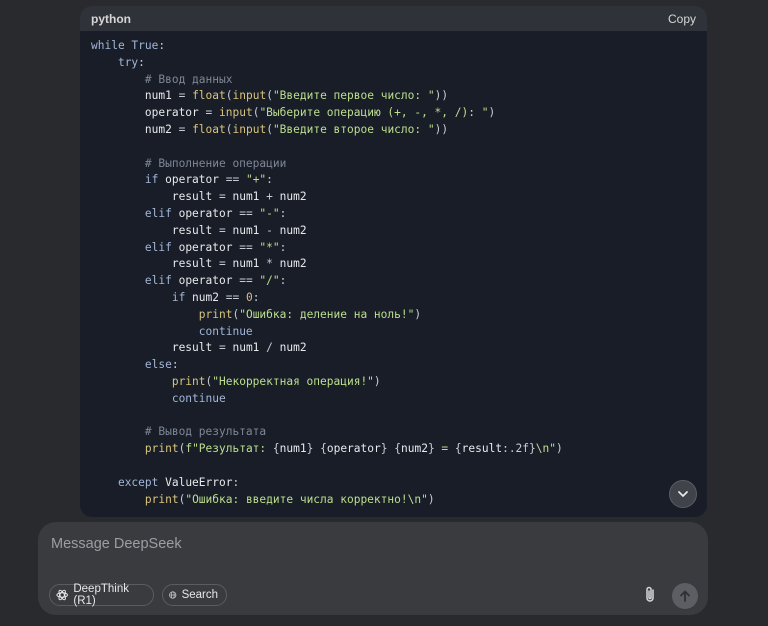 The image size is (768, 626). I want to click on deepthink-button: DeepThink (R1), so click(101, 595).